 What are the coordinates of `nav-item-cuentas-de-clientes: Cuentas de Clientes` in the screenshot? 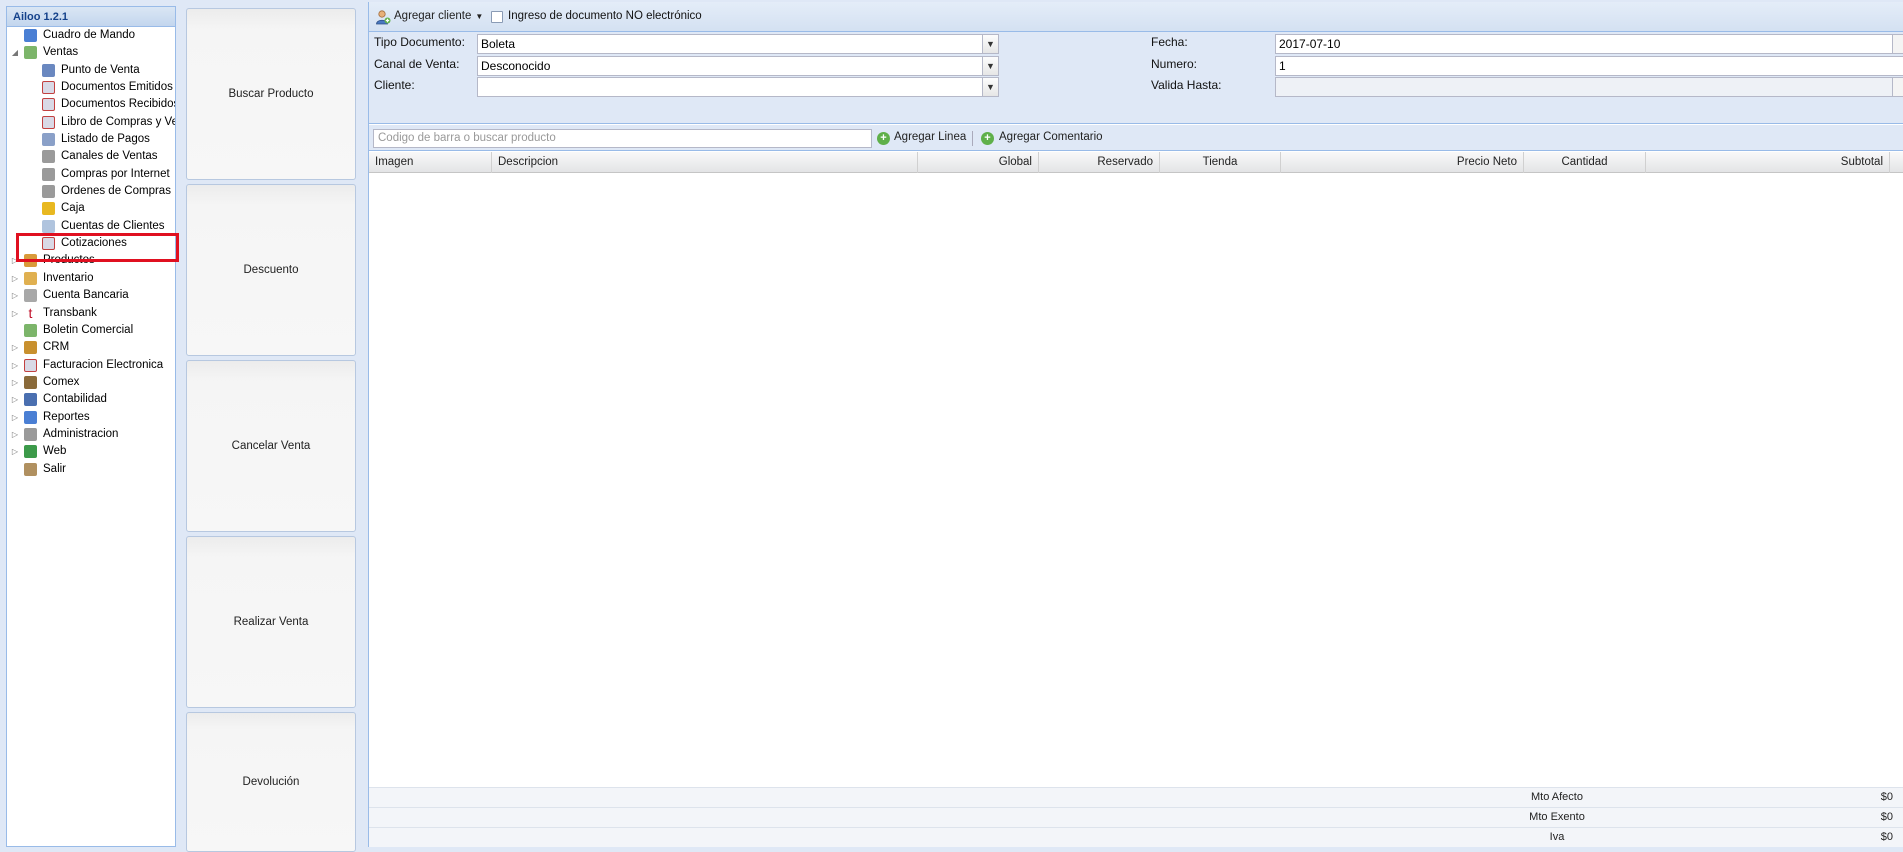 It's located at (91, 226).